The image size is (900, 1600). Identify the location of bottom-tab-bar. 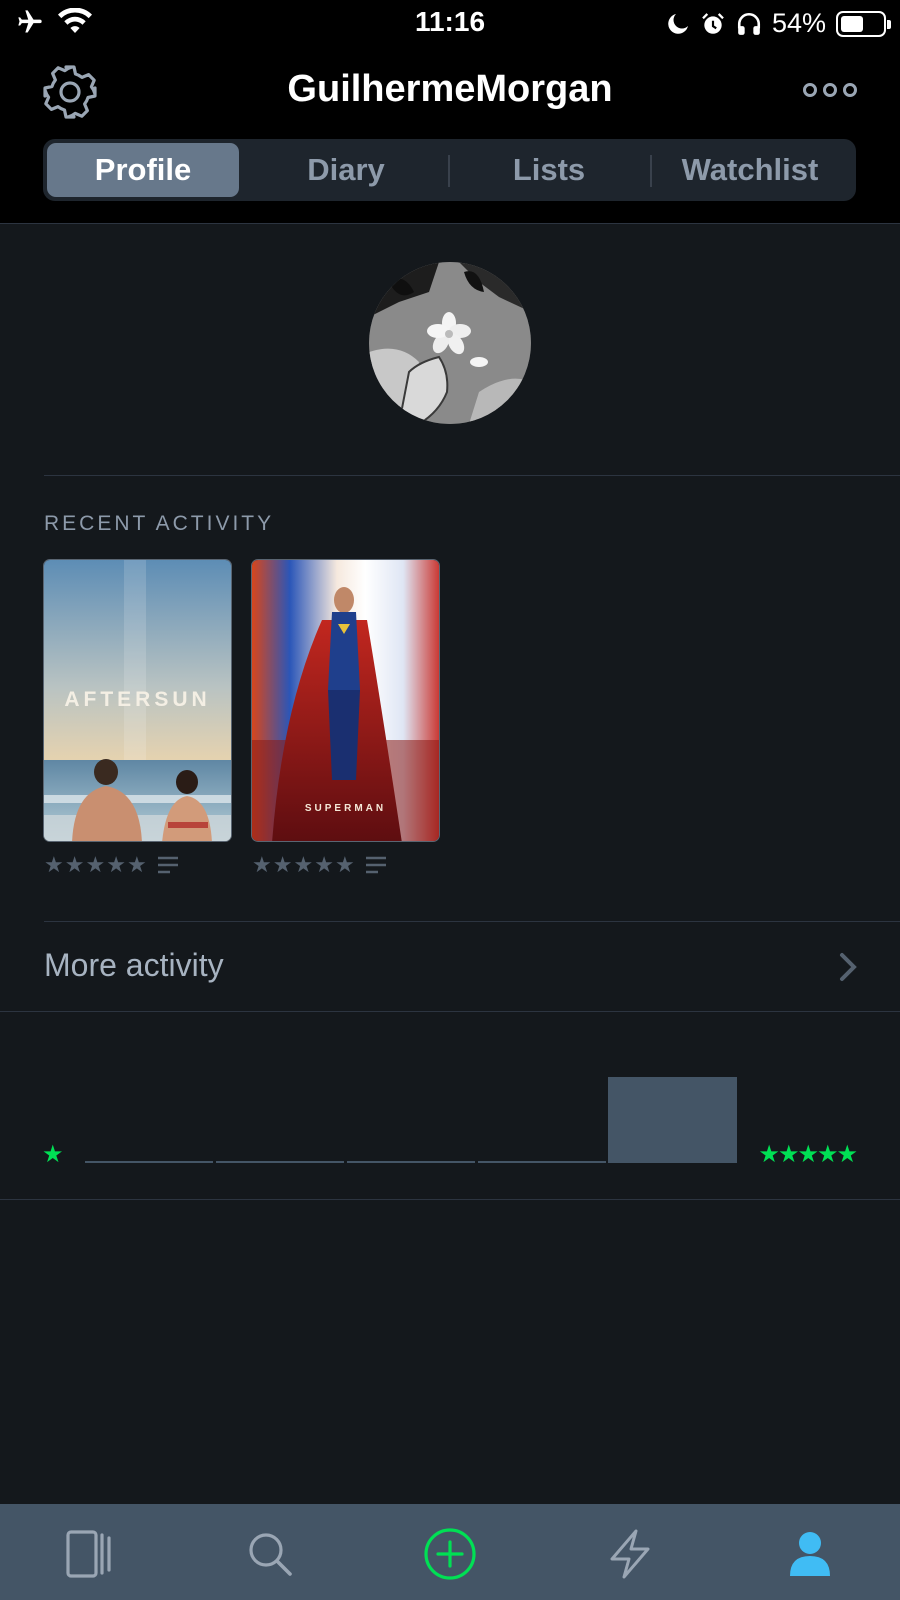
(450, 1552).